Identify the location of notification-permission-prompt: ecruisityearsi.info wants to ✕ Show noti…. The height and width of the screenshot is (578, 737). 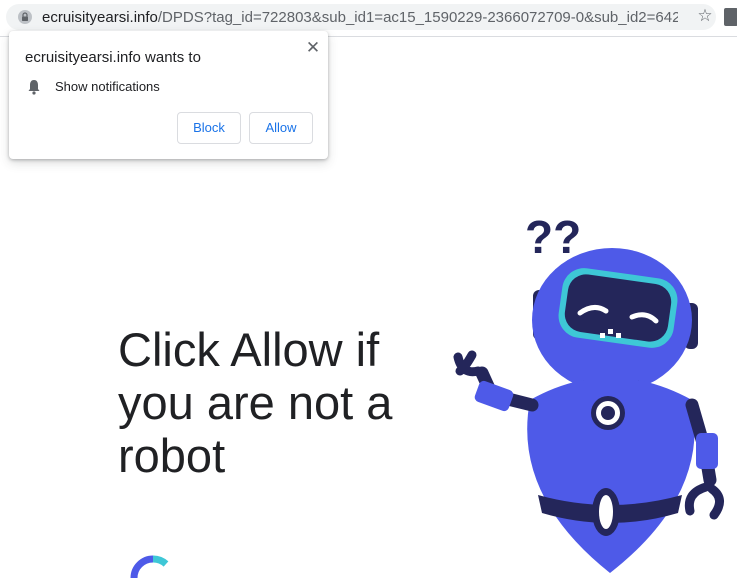
(168, 95).